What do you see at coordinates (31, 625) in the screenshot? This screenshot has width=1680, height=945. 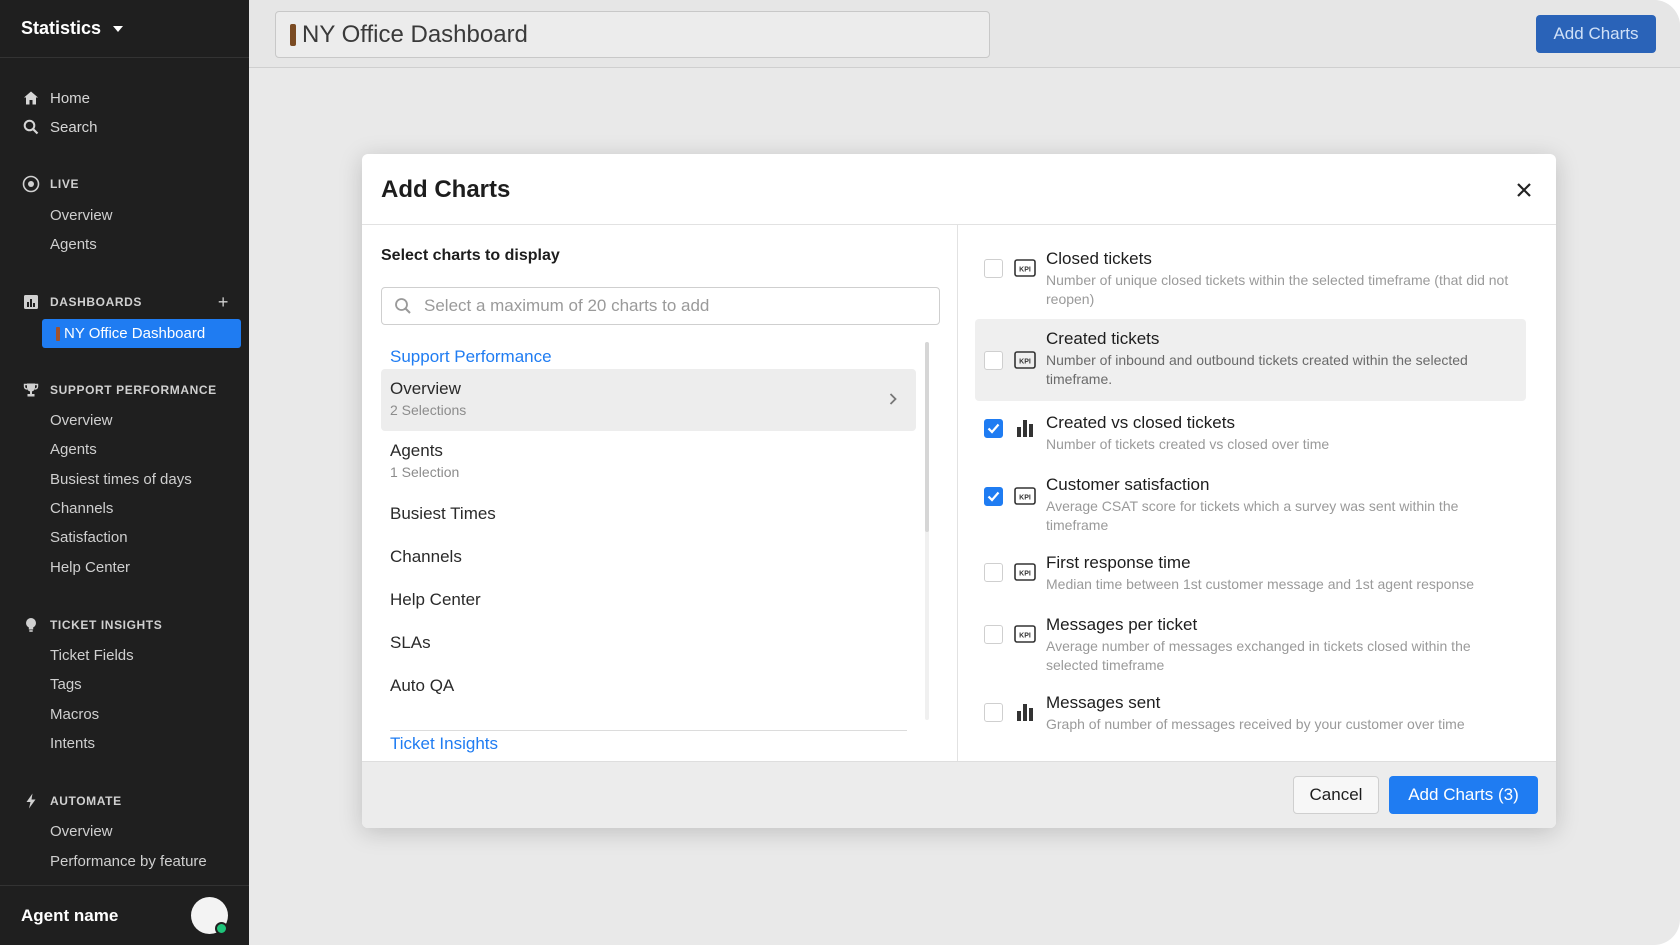 I see `lightbulb-icon` at bounding box center [31, 625].